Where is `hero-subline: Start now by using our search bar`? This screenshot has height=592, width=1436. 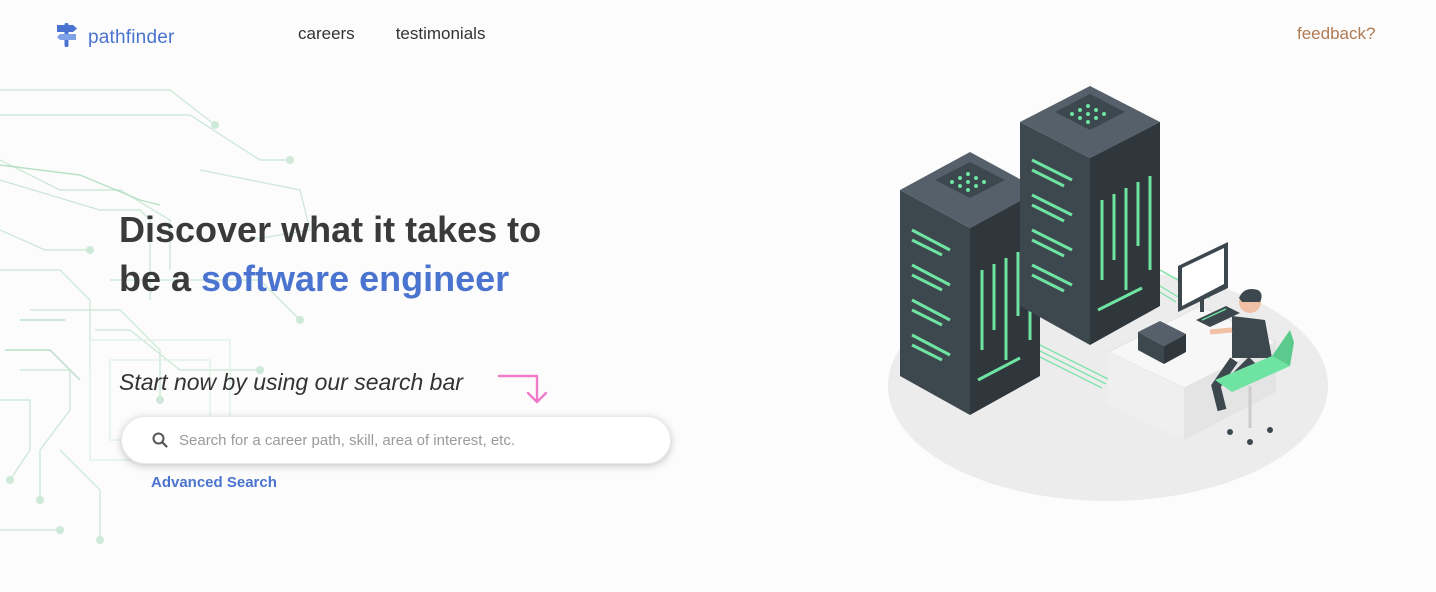 hero-subline: Start now by using our search bar is located at coordinates (291, 382).